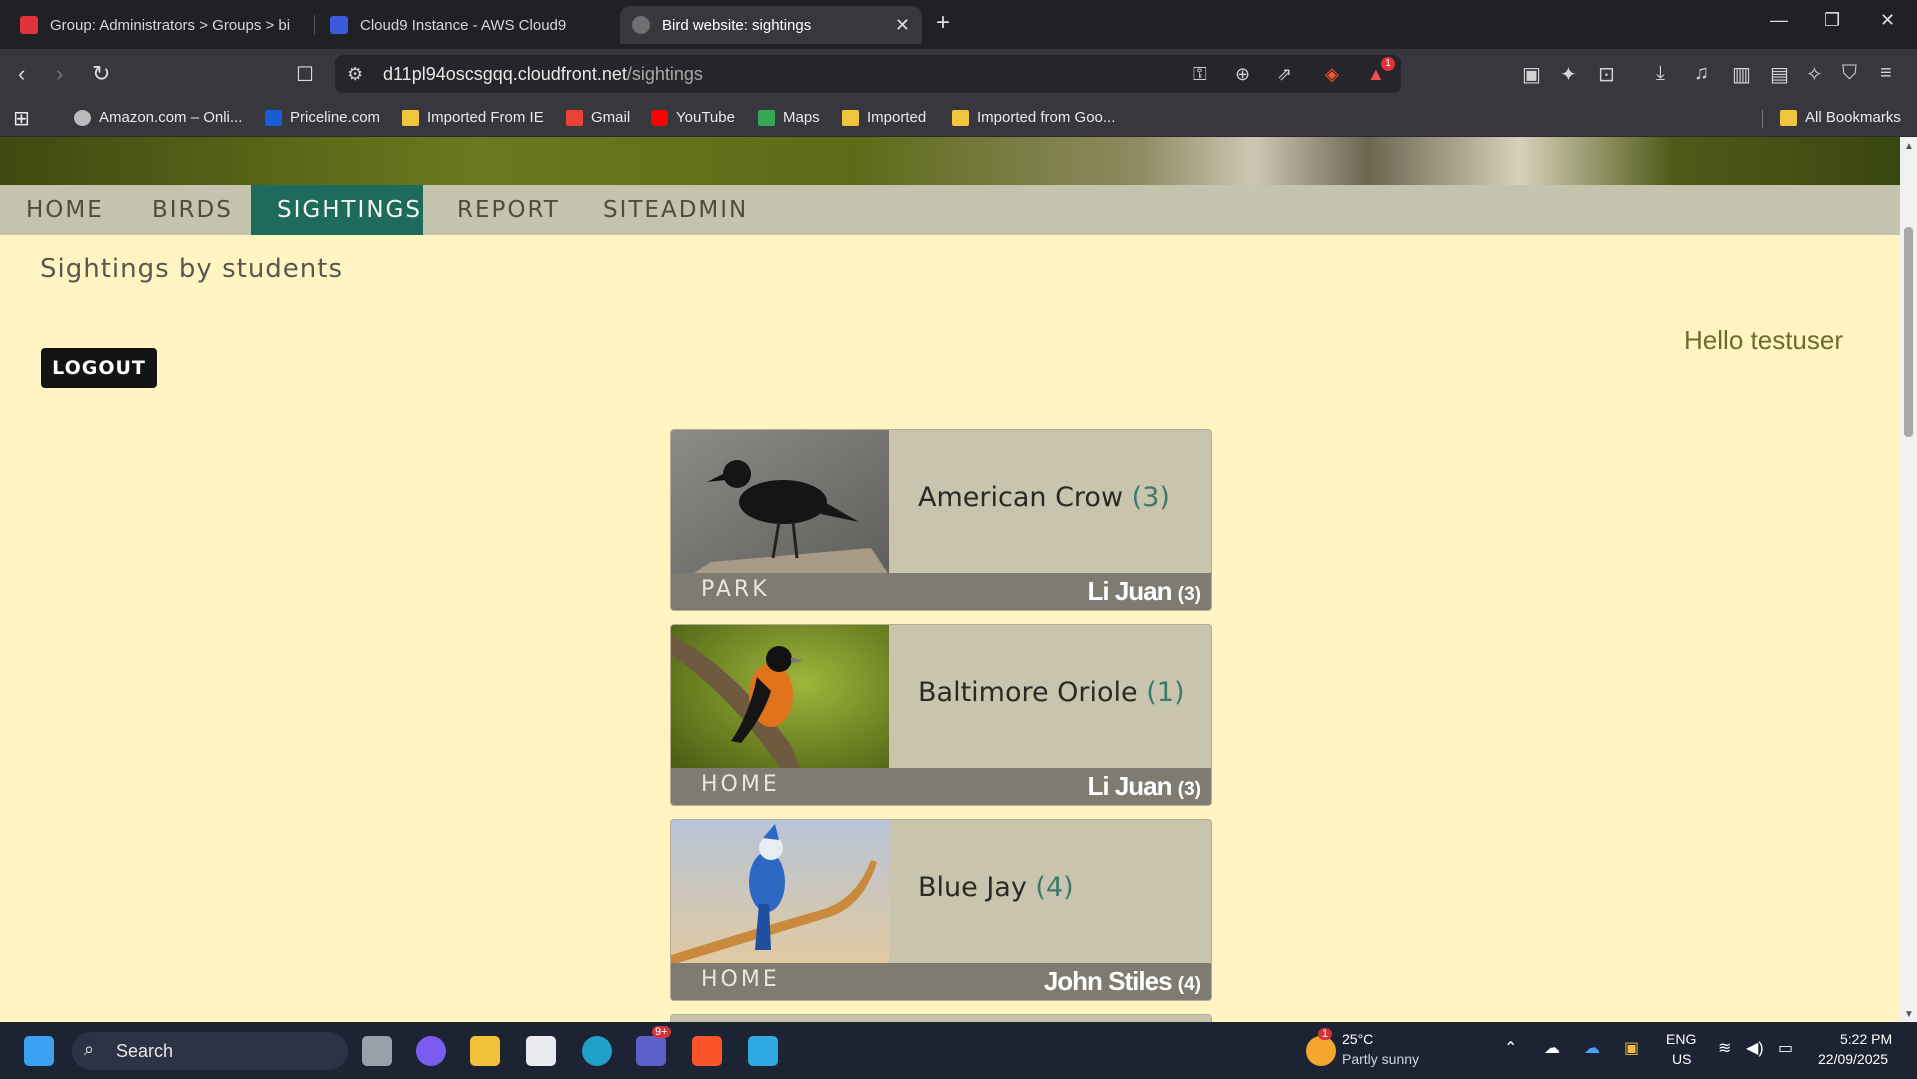  Describe the element at coordinates (897, 117) in the screenshot. I see `bookmark-label: Imported` at that location.